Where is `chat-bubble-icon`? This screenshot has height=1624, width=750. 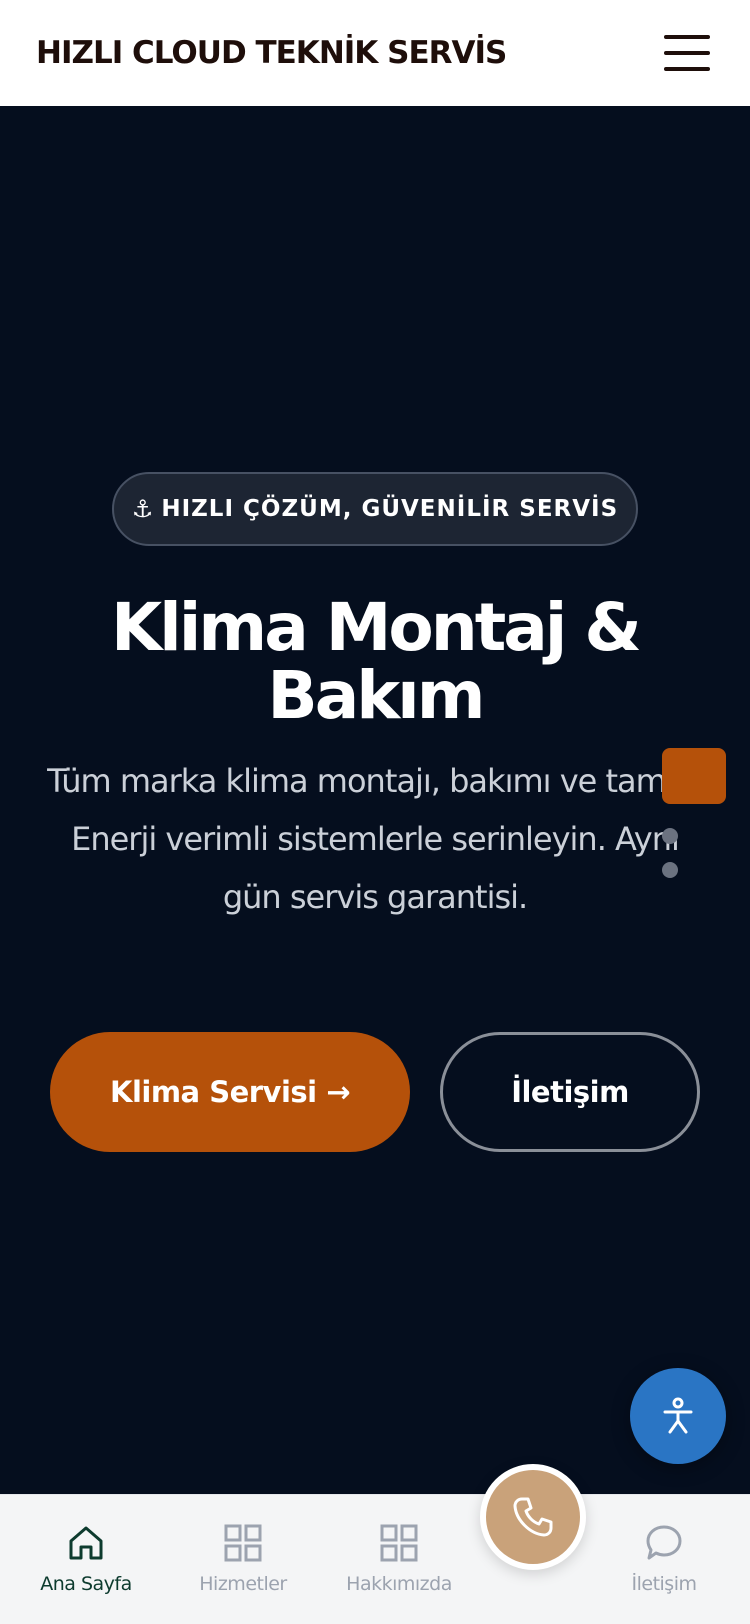
chat-bubble-icon is located at coordinates (664, 1542).